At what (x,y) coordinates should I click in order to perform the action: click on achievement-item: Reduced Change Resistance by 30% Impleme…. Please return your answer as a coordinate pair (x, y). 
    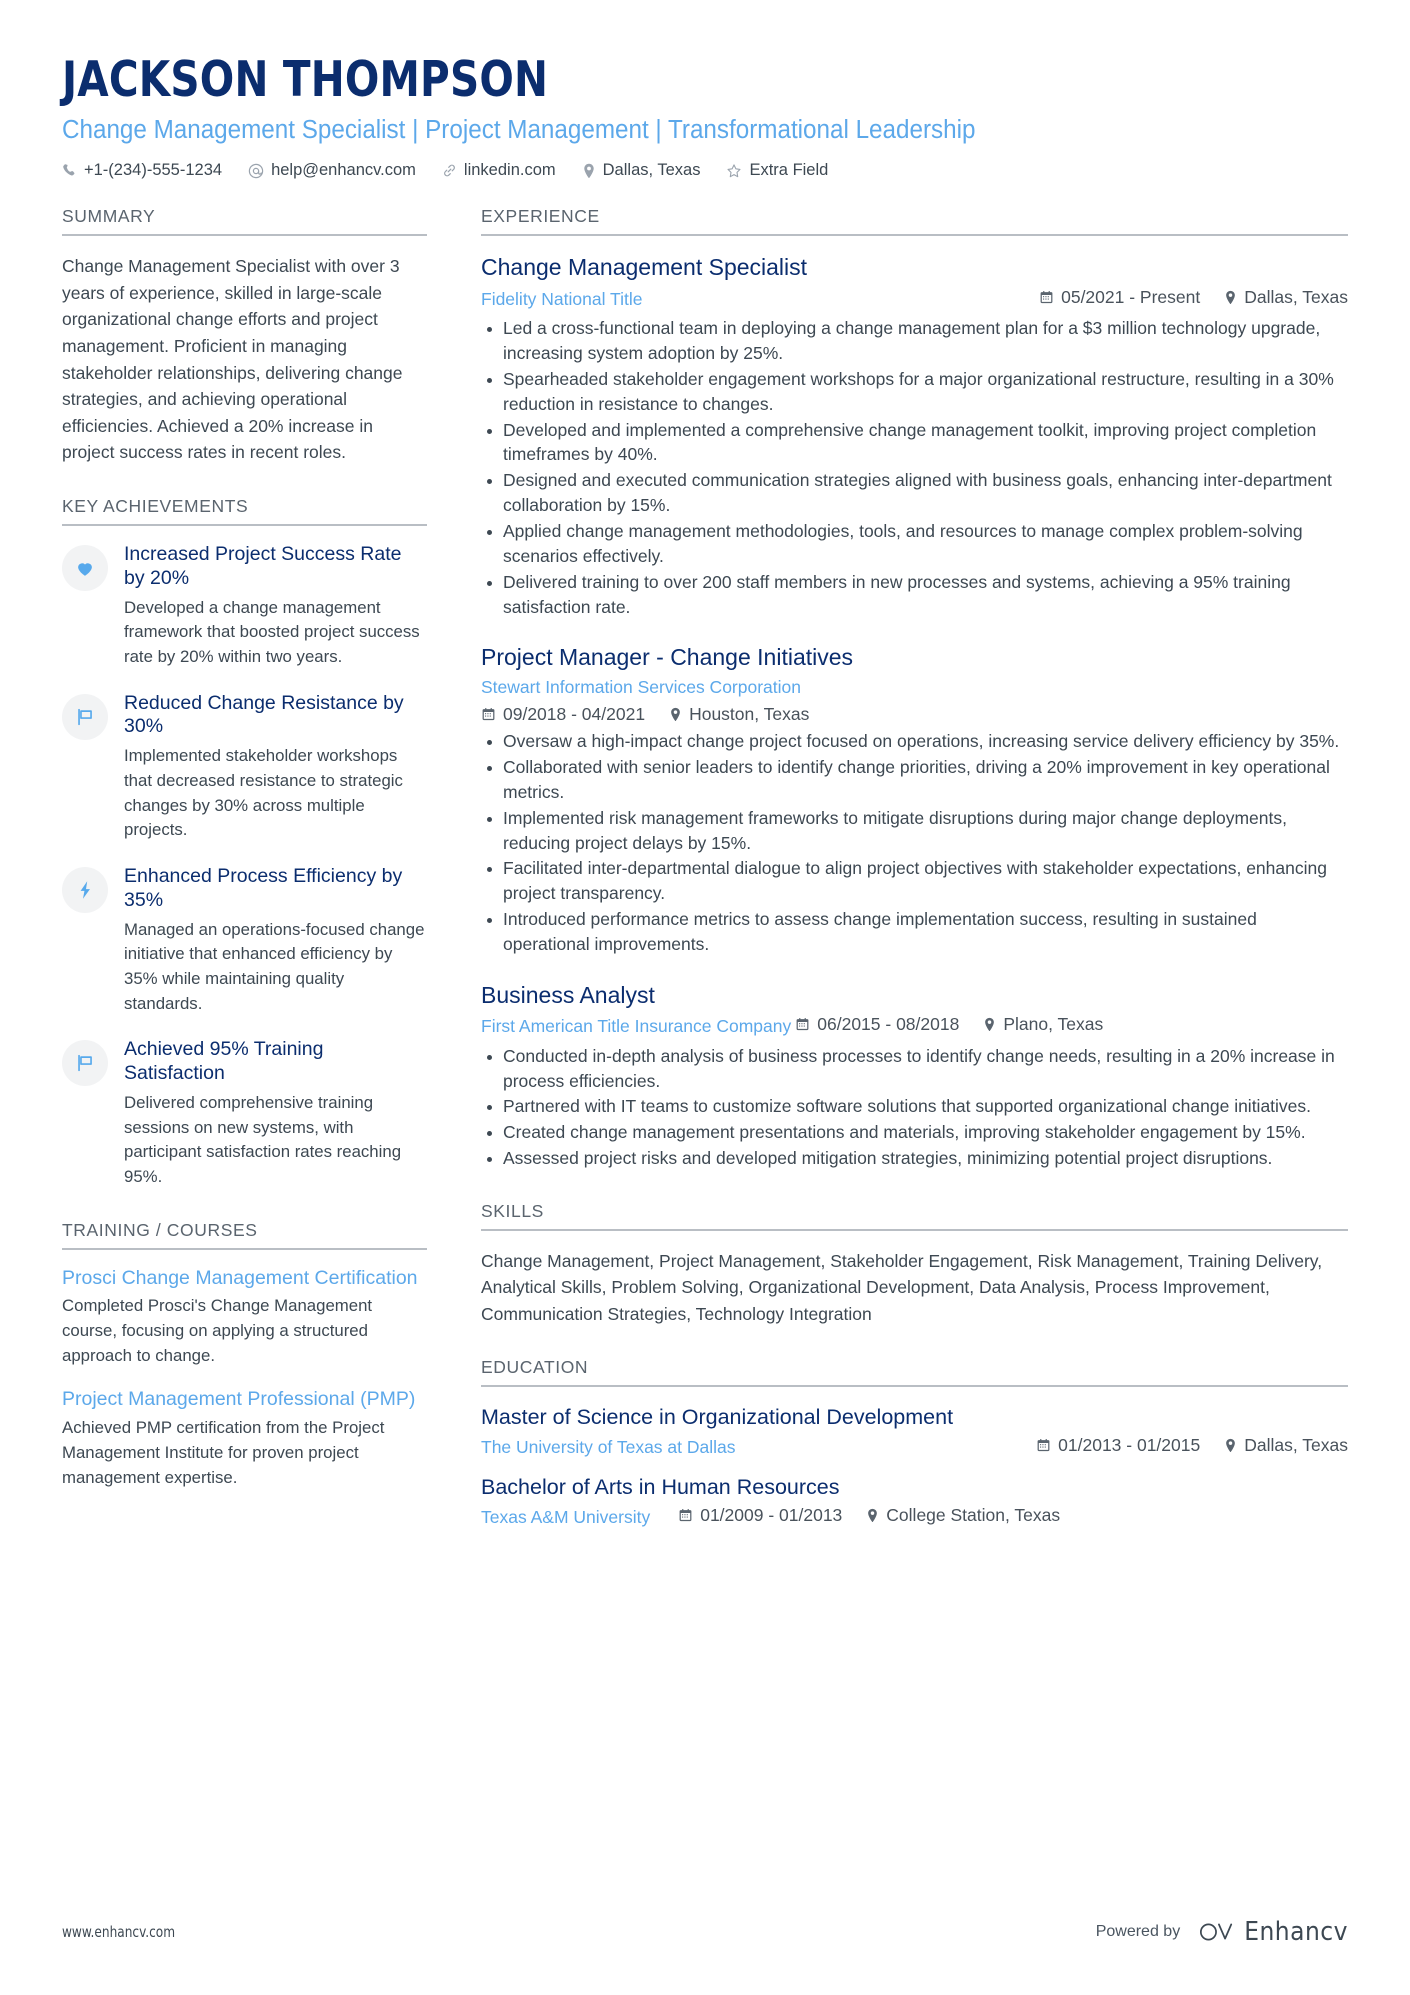
    Looking at the image, I should click on (244, 767).